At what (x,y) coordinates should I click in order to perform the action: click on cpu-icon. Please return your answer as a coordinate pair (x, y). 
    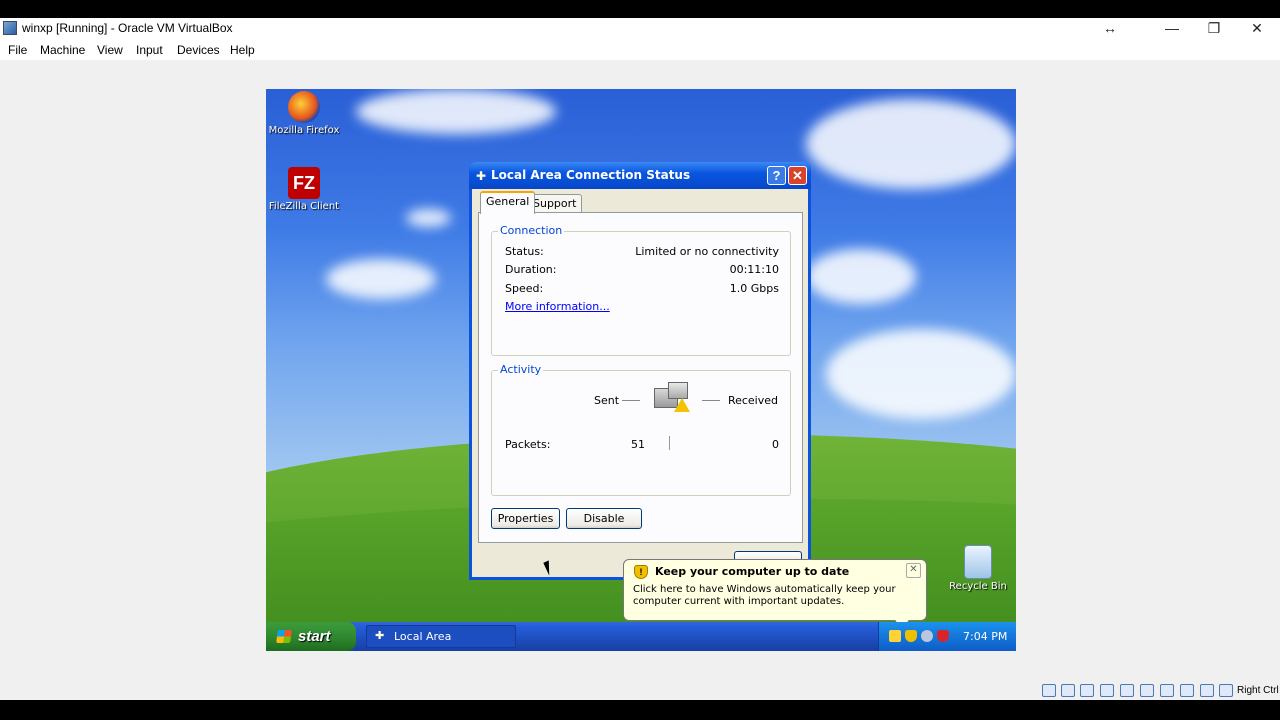
    Looking at the image, I should click on (1207, 690).